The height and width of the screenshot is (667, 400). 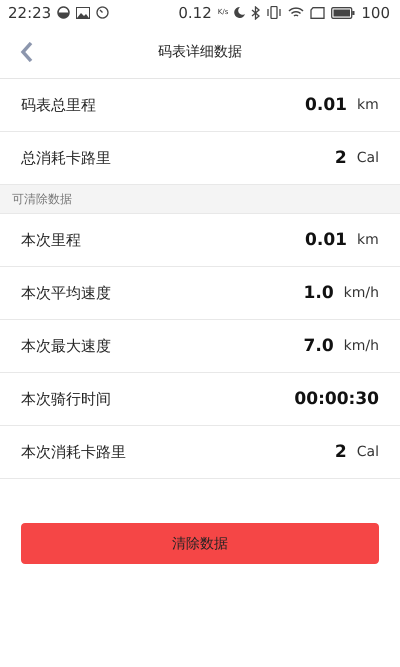 I want to click on half-circle-icon, so click(x=63, y=12).